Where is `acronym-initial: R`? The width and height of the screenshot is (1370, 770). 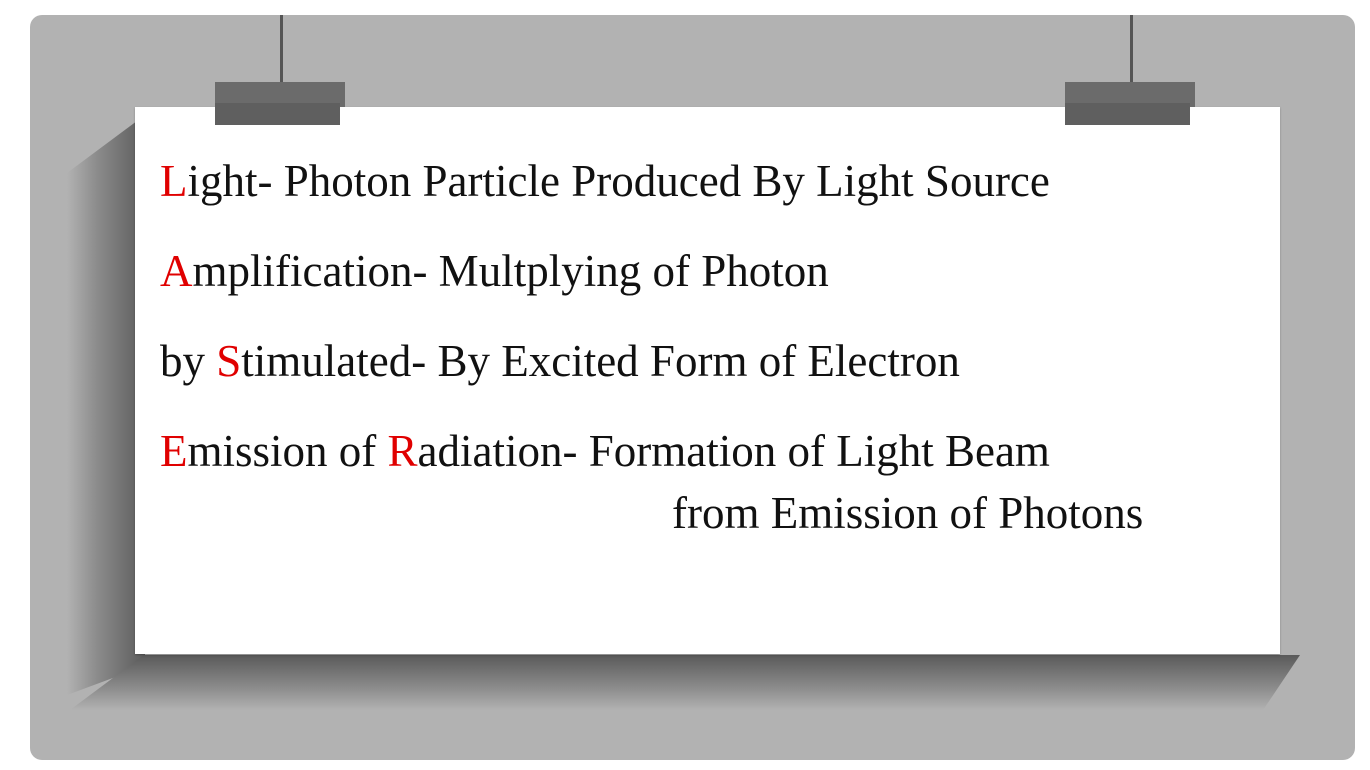
acronym-initial: R is located at coordinates (402, 451).